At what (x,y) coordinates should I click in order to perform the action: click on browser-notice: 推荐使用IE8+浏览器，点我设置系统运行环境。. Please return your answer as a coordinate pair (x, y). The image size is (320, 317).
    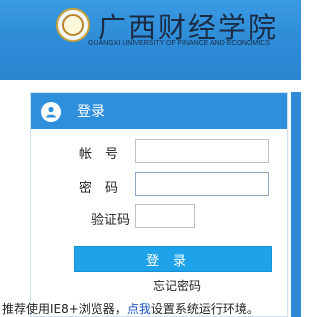
    Looking at the image, I should click on (130, 308).